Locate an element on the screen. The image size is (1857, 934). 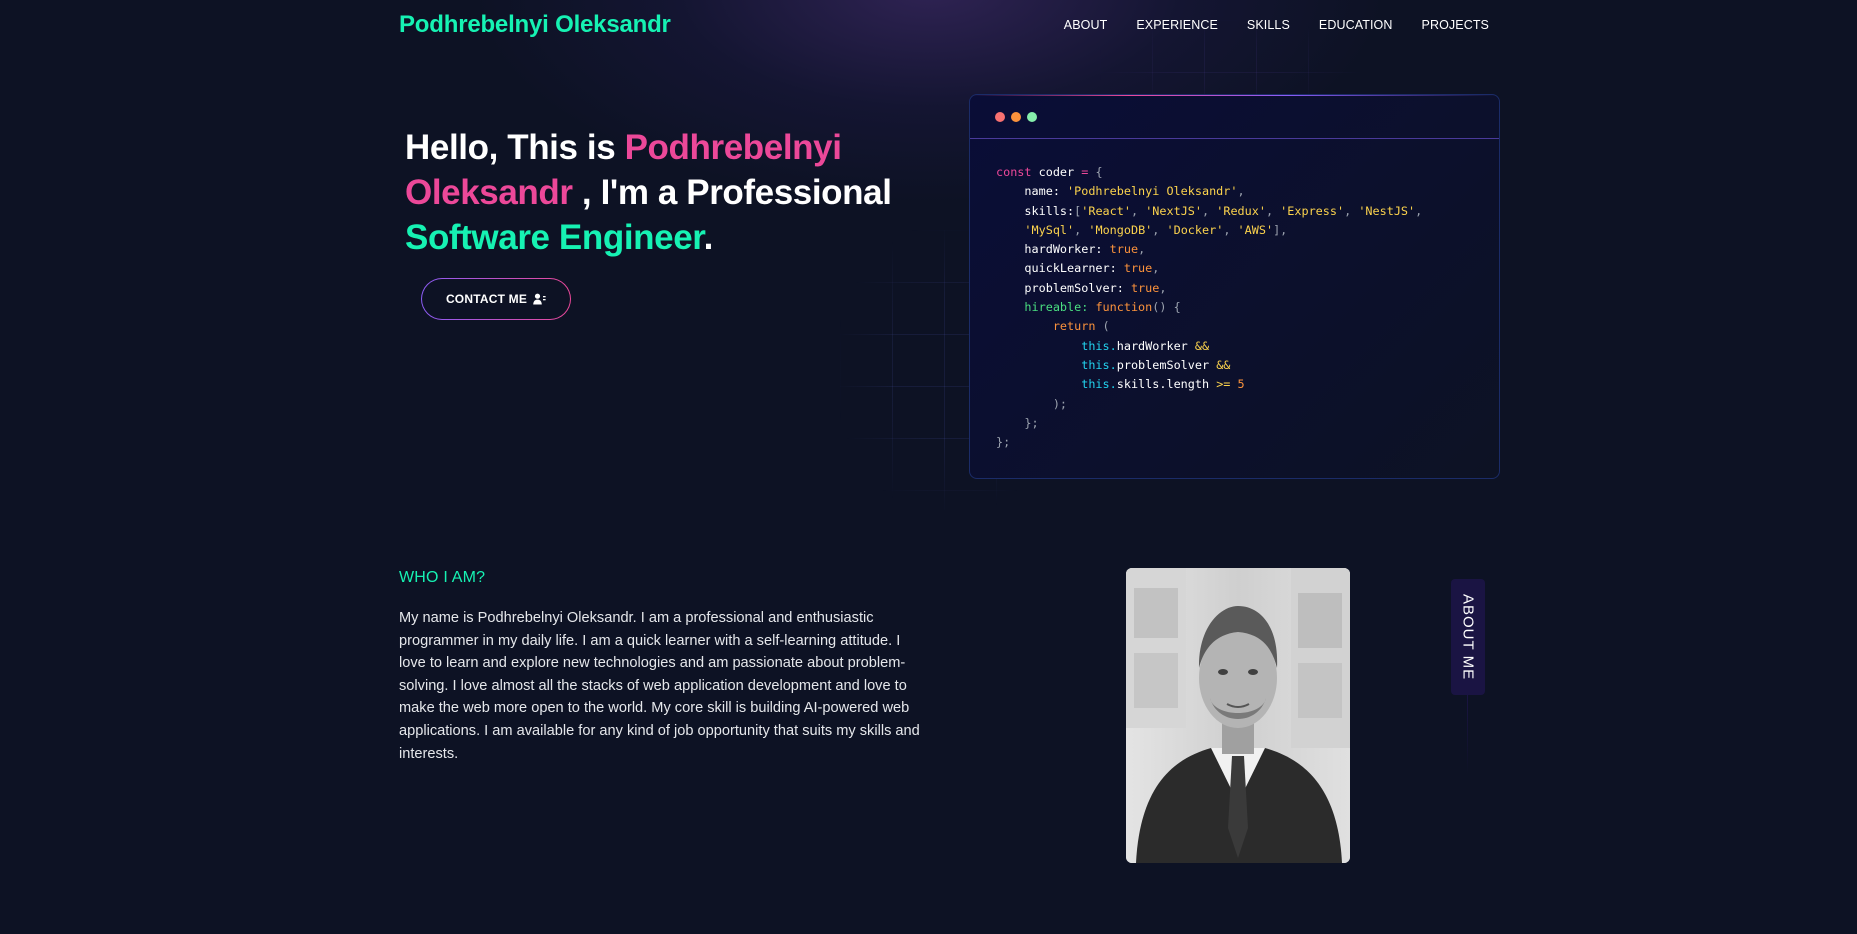
brand-logo: Podhrebelnyi Oleksandr is located at coordinates (535, 25).